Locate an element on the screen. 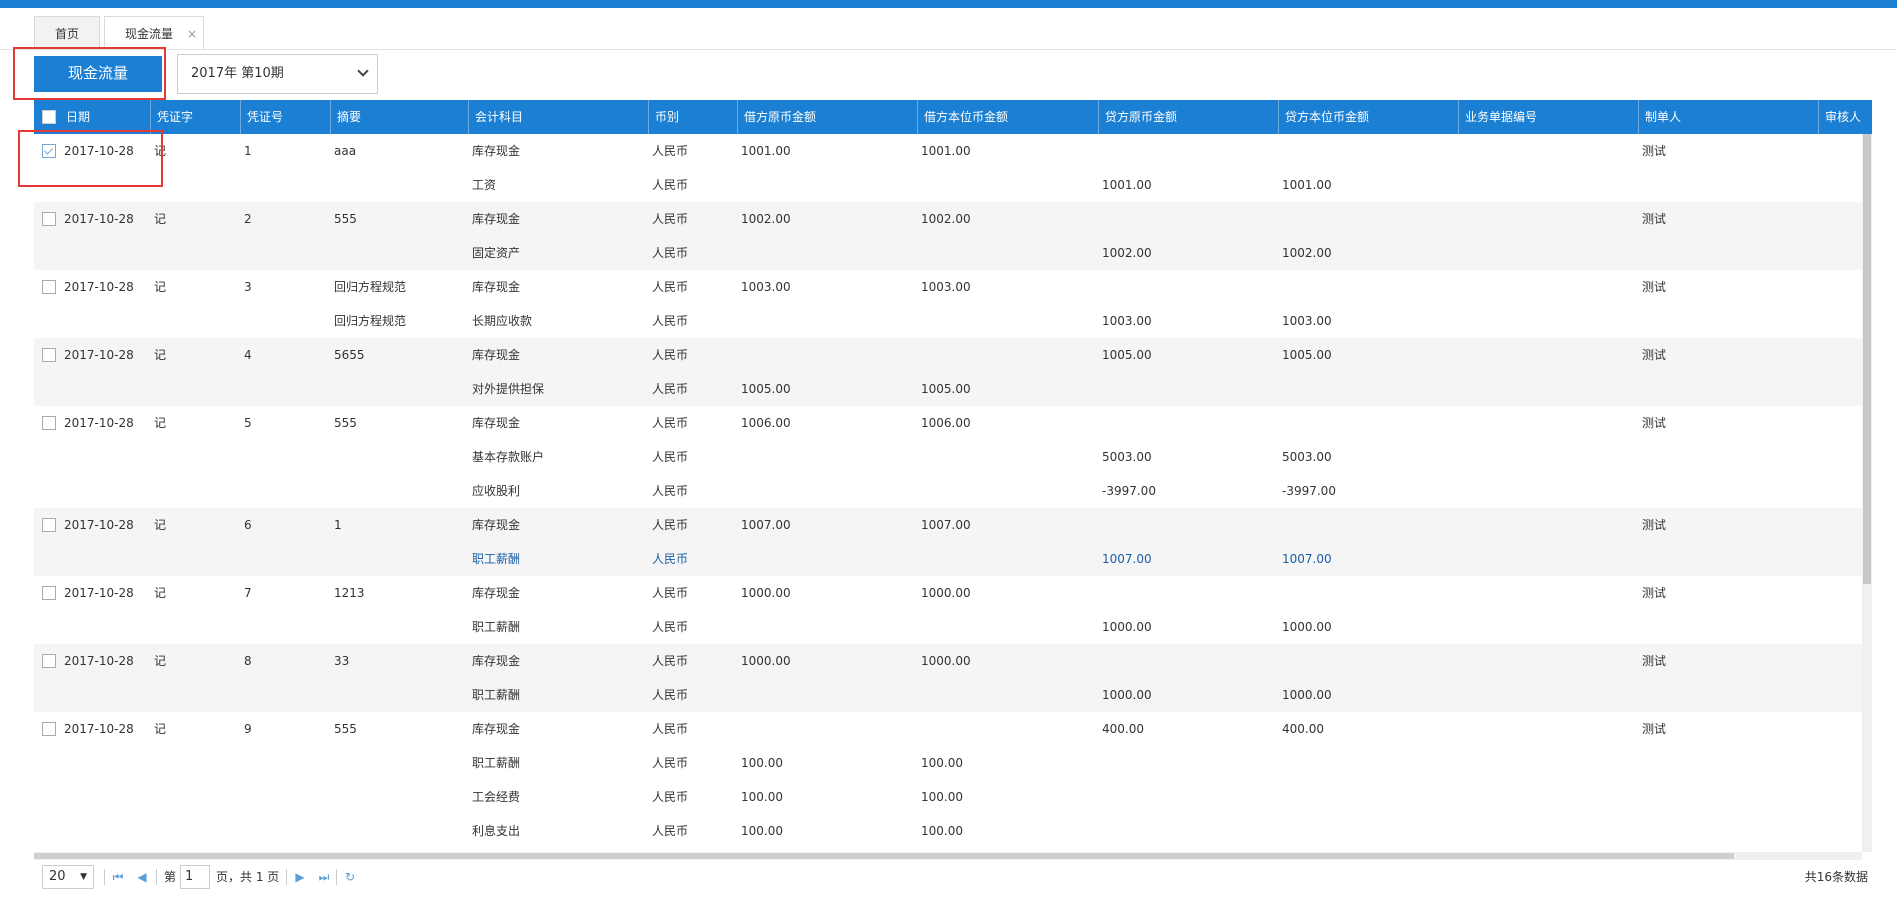  col-currency-header: 币别 is located at coordinates (663, 117).